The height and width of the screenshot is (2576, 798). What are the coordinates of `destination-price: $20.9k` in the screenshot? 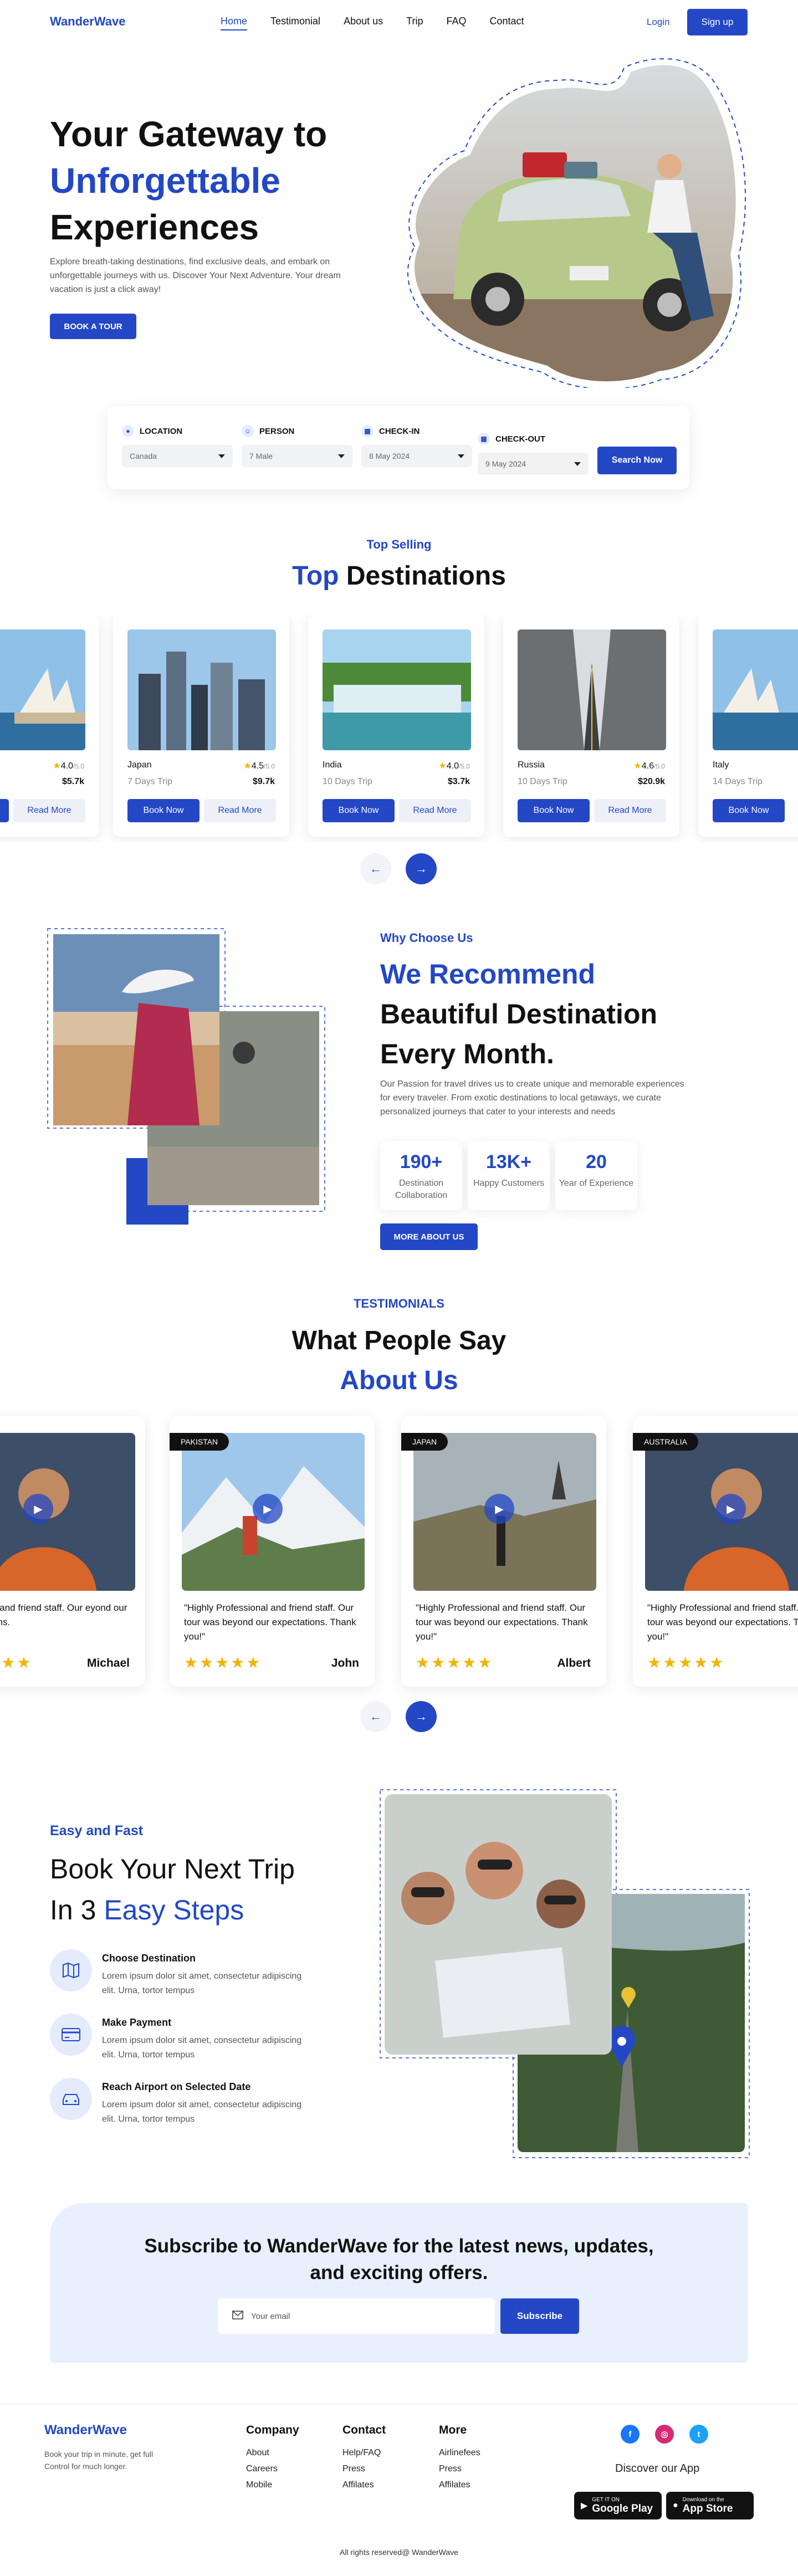 It's located at (651, 781).